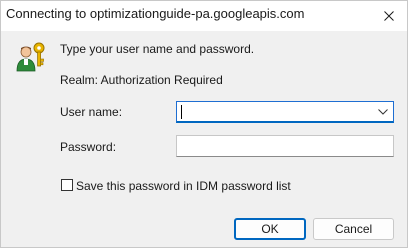 This screenshot has width=408, height=248. I want to click on username-combobox, so click(285, 112).